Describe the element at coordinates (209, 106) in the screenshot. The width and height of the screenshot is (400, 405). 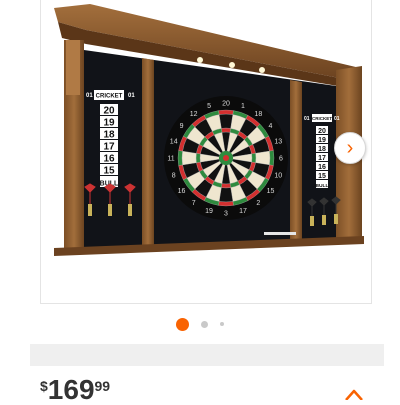
I see `board-number-5: 5` at that location.